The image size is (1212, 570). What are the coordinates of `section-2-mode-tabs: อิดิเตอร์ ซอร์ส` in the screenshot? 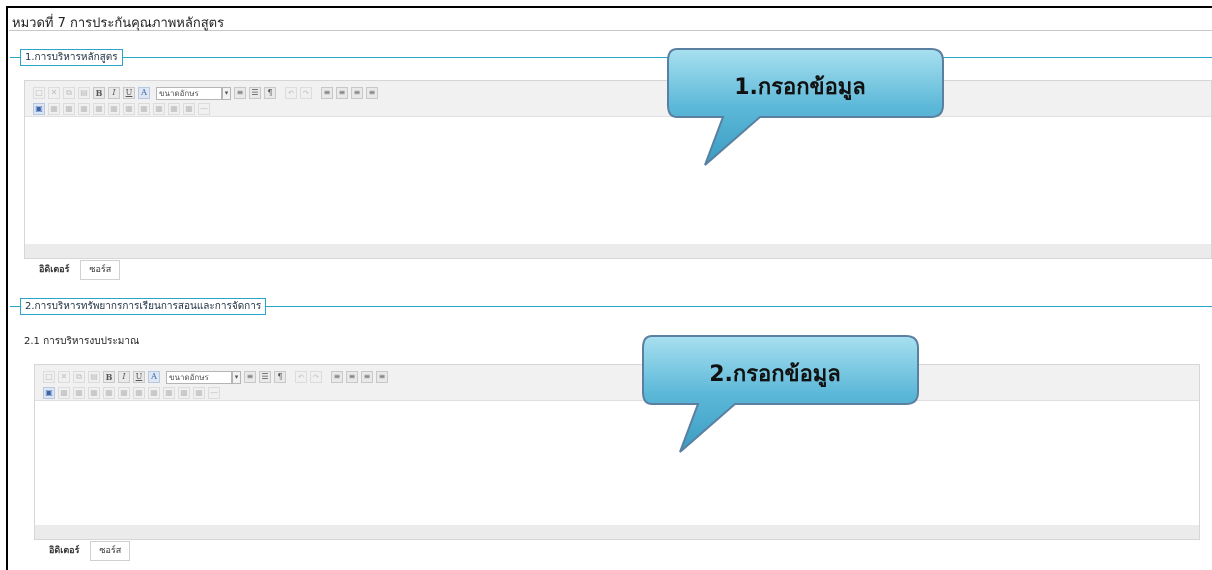 It's located at (86, 552).